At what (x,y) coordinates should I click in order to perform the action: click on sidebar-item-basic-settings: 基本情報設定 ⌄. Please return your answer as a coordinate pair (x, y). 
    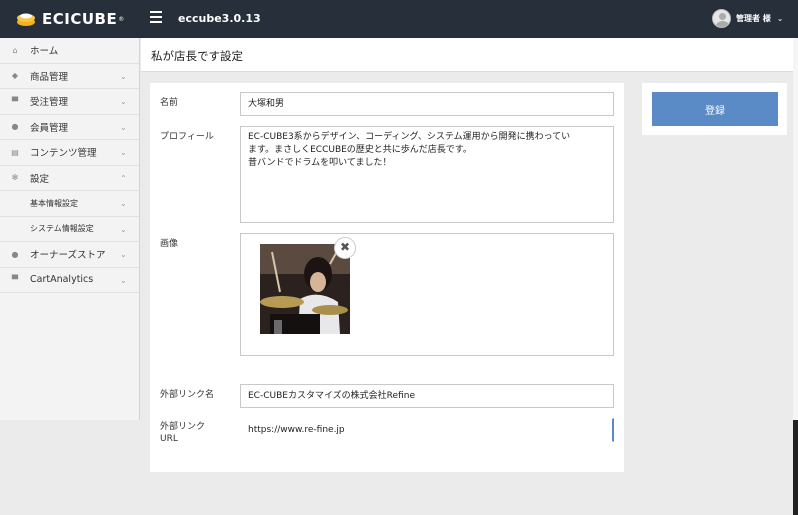
    Looking at the image, I should click on (69, 204).